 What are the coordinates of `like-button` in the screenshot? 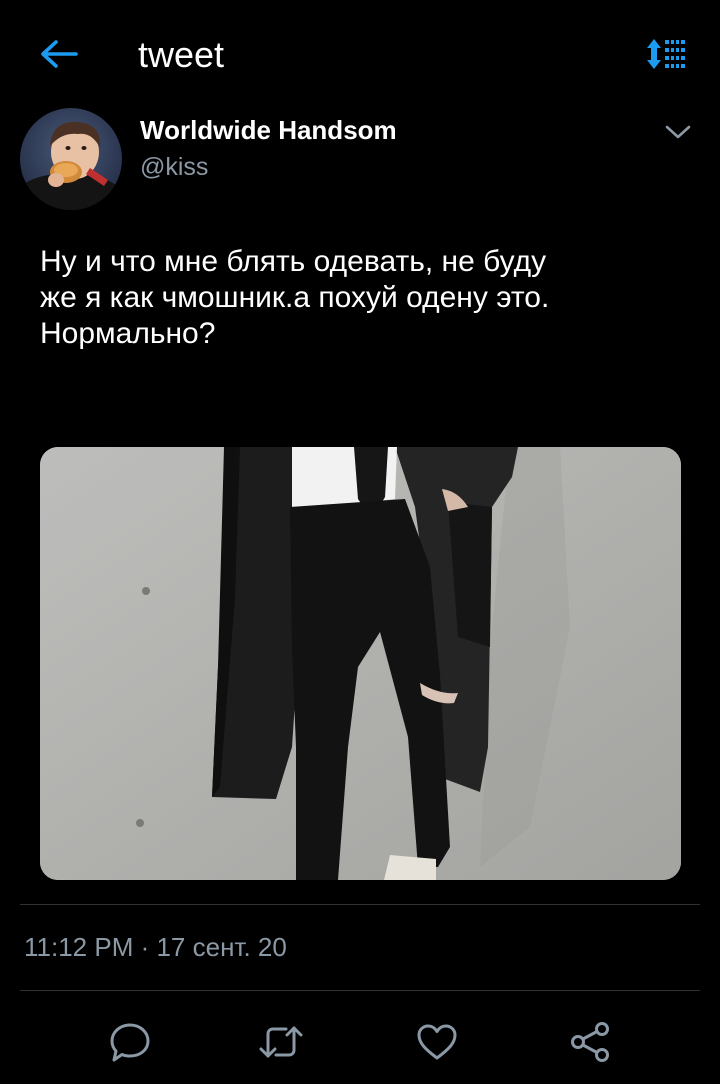 It's located at (437, 1042).